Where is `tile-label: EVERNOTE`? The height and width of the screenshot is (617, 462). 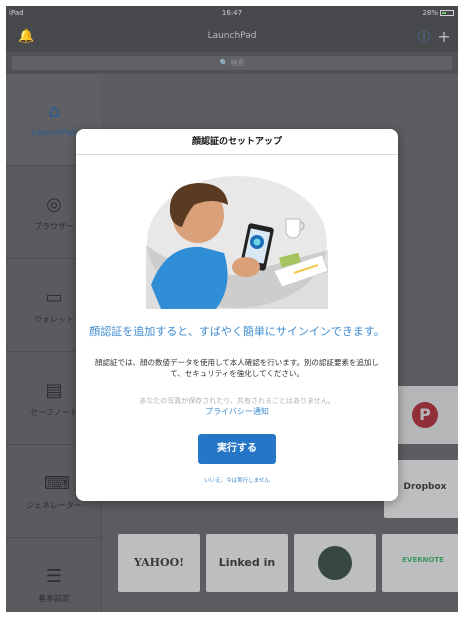 tile-label: EVERNOTE is located at coordinates (423, 560).